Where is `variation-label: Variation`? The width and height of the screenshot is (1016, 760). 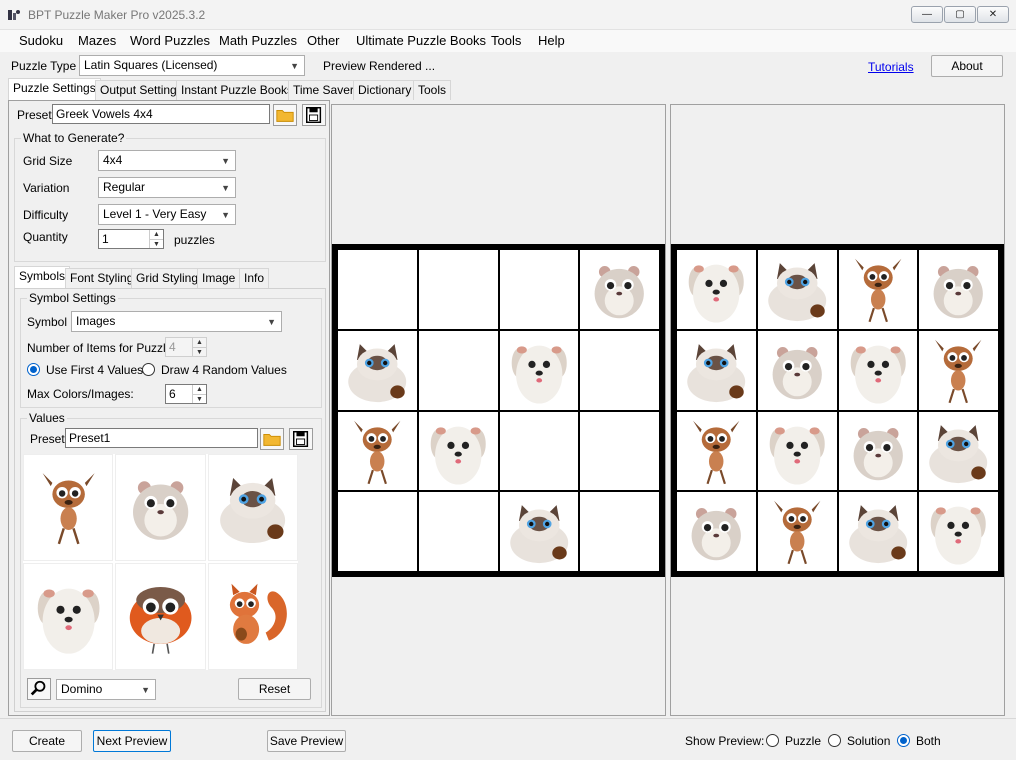
variation-label: Variation is located at coordinates (46, 188).